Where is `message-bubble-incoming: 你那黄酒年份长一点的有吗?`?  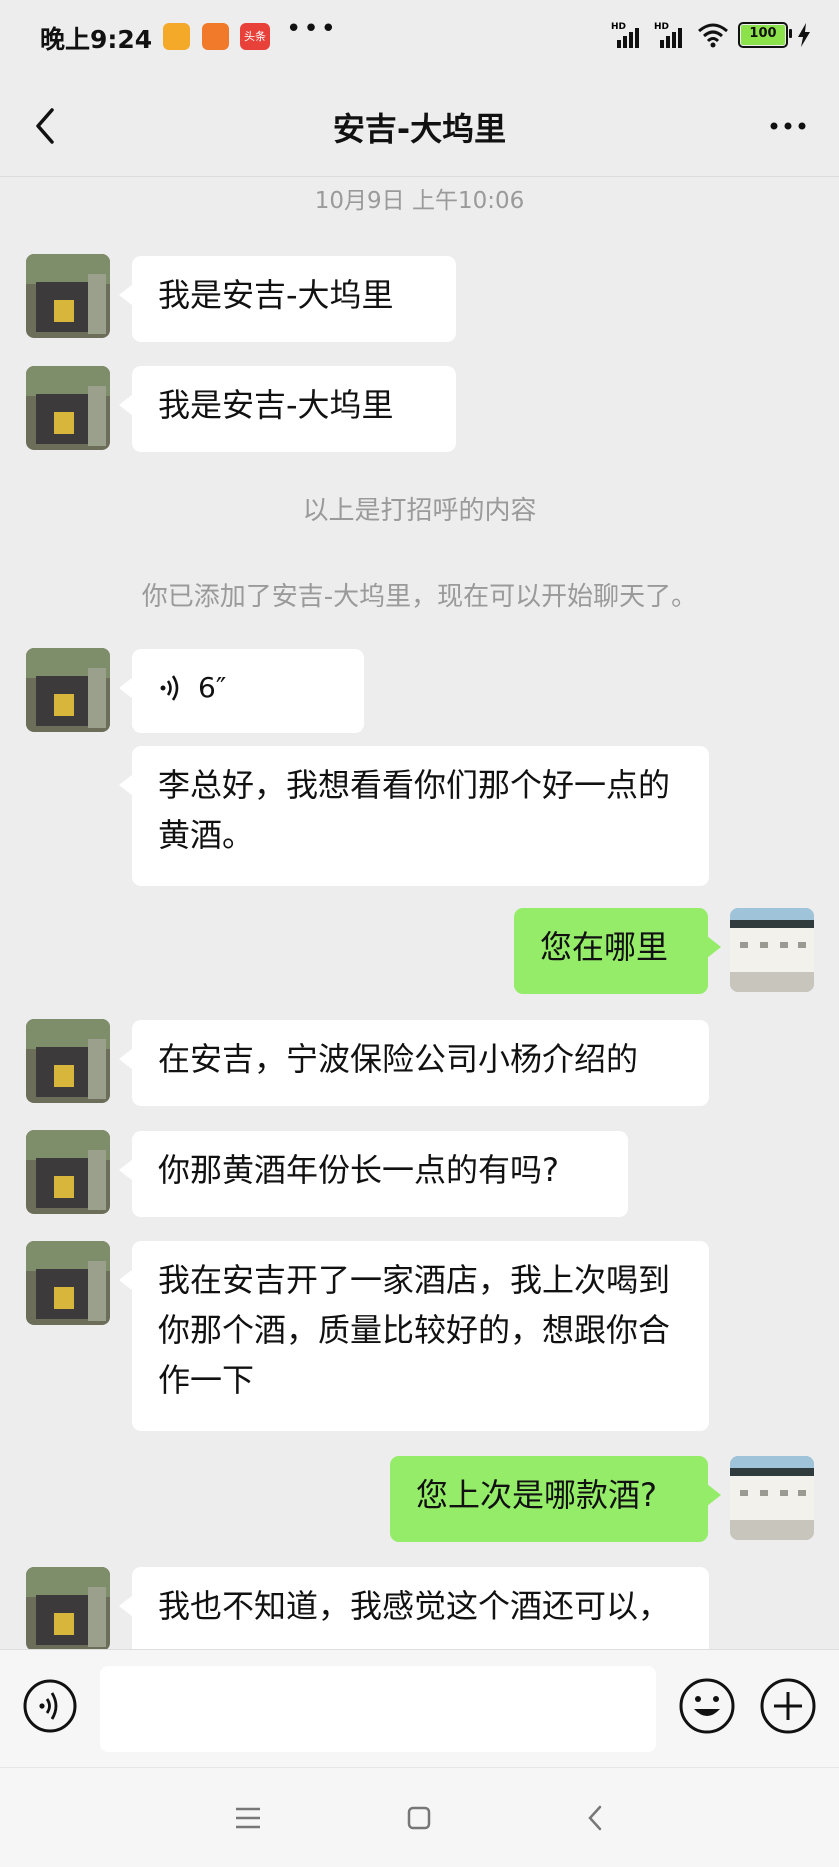
message-bubble-incoming: 你那黄酒年份长一点的有吗? is located at coordinates (373, 1174).